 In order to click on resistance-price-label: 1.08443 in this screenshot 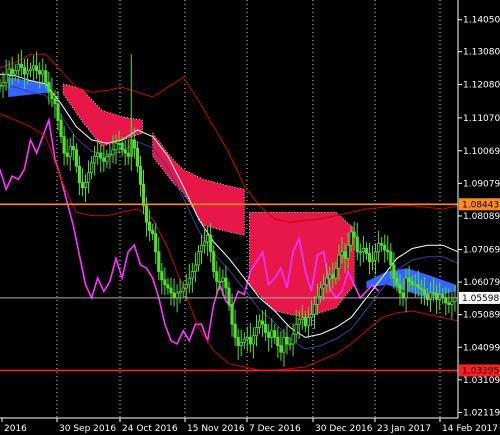, I will do `click(480, 205)`.